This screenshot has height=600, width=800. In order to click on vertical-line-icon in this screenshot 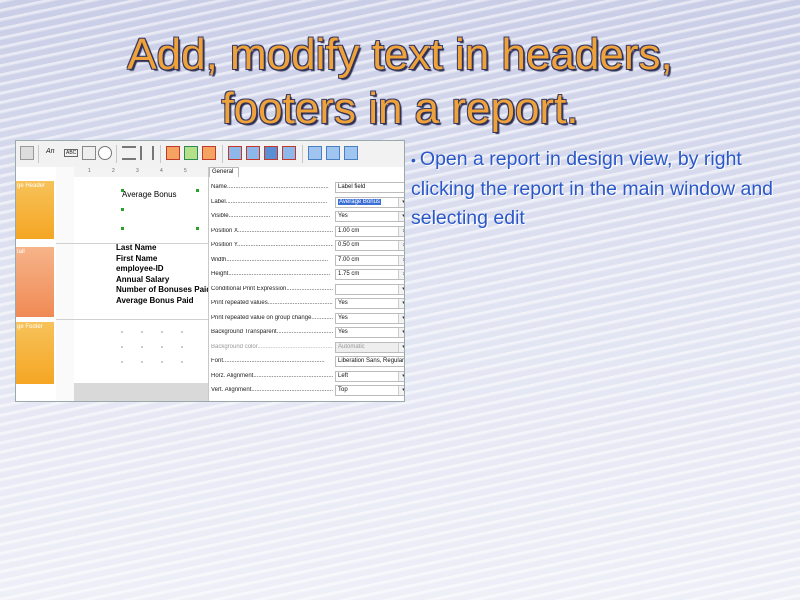, I will do `click(147, 153)`.